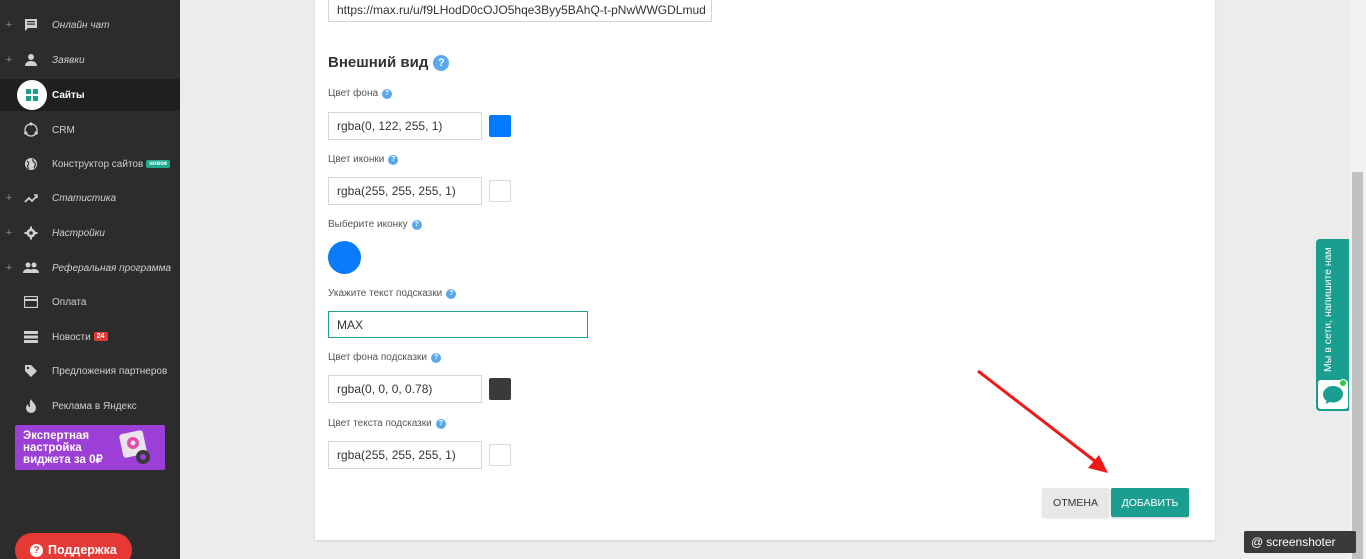 The image size is (1366, 559). I want to click on hint-bg-swatch, so click(500, 389).